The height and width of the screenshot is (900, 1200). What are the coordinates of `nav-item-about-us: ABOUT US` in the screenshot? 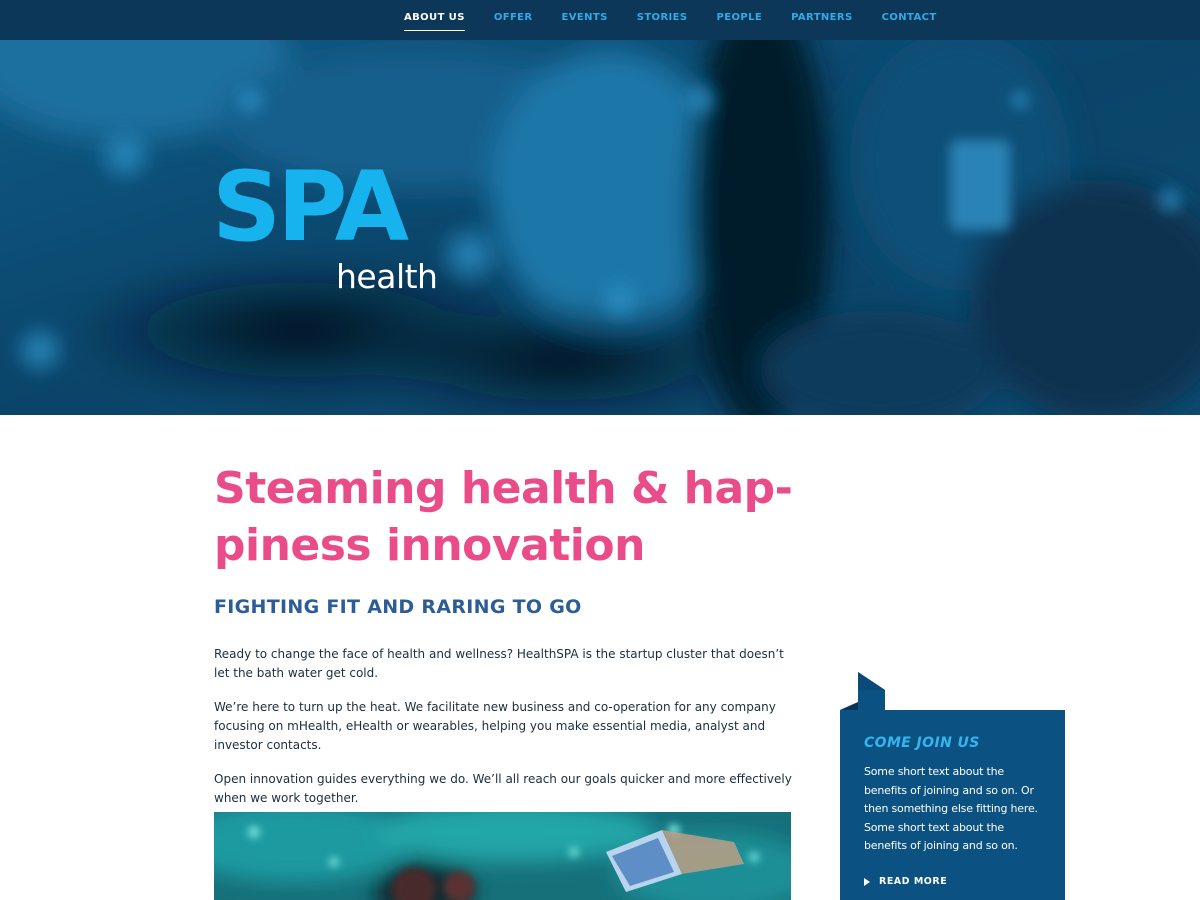 It's located at (434, 15).